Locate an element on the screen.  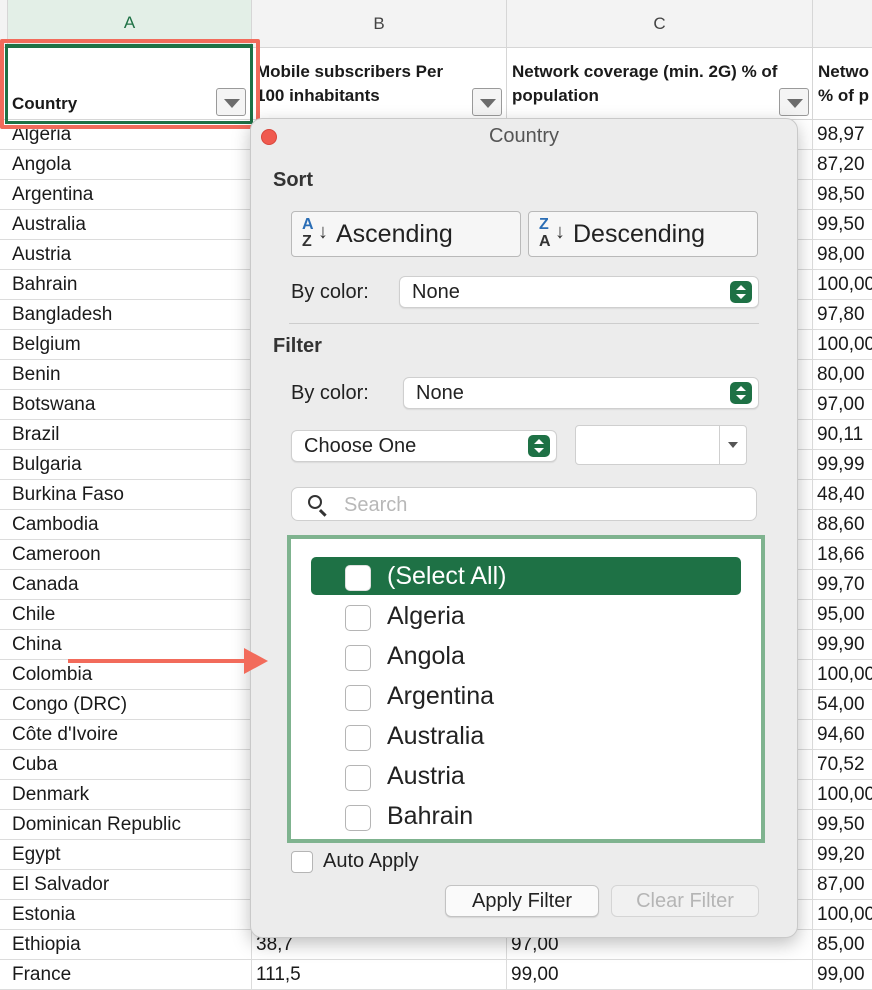
table-cell: 54,00 is located at coordinates (842, 705).